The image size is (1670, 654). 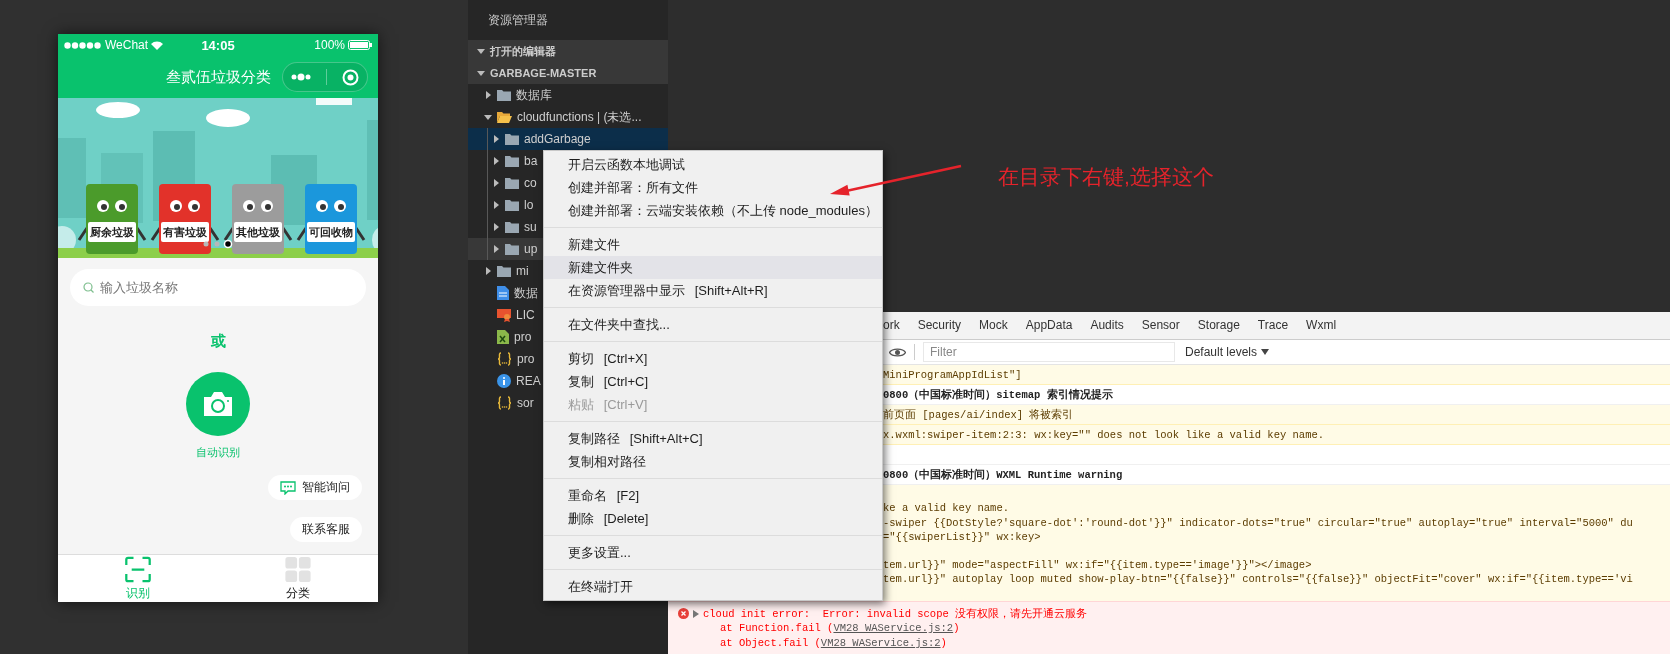 I want to click on log-message: 前页面 [pages/ai/index] 将被索引, so click(x=978, y=414).